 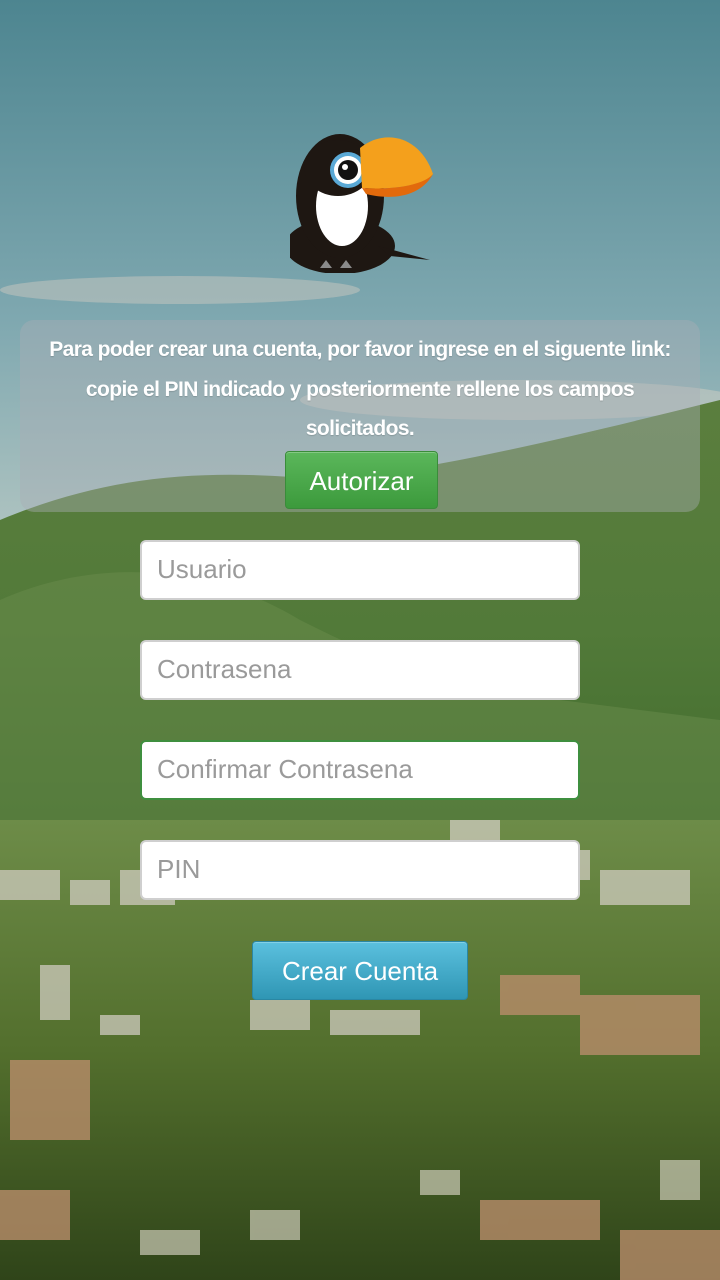 What do you see at coordinates (179, 869) in the screenshot?
I see `pin-placeholder: PIN` at bounding box center [179, 869].